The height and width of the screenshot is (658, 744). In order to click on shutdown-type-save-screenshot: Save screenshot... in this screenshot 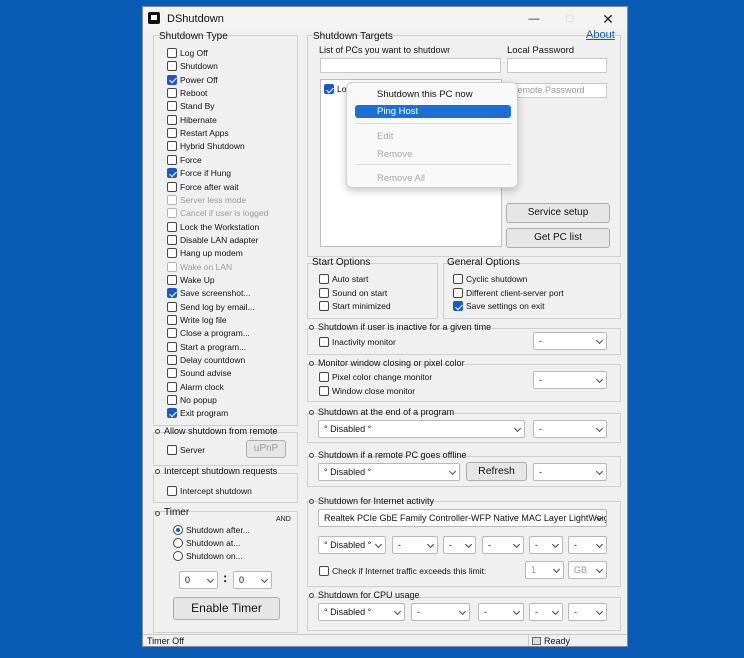, I will do `click(208, 293)`.